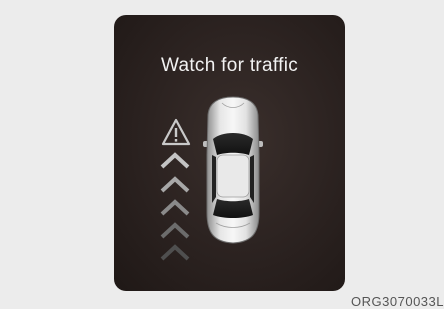 Image resolution: width=444 pixels, height=309 pixels. I want to click on warning-triangle-icon, so click(176, 132).